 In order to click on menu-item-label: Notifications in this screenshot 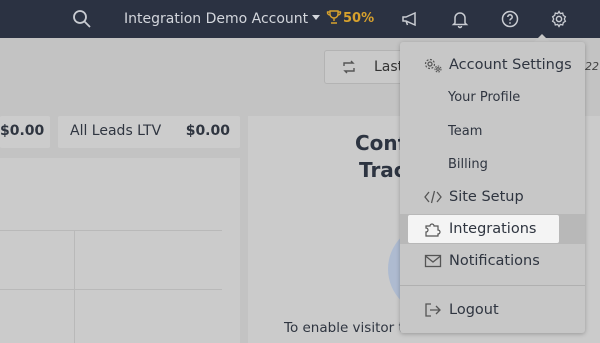, I will do `click(494, 261)`.